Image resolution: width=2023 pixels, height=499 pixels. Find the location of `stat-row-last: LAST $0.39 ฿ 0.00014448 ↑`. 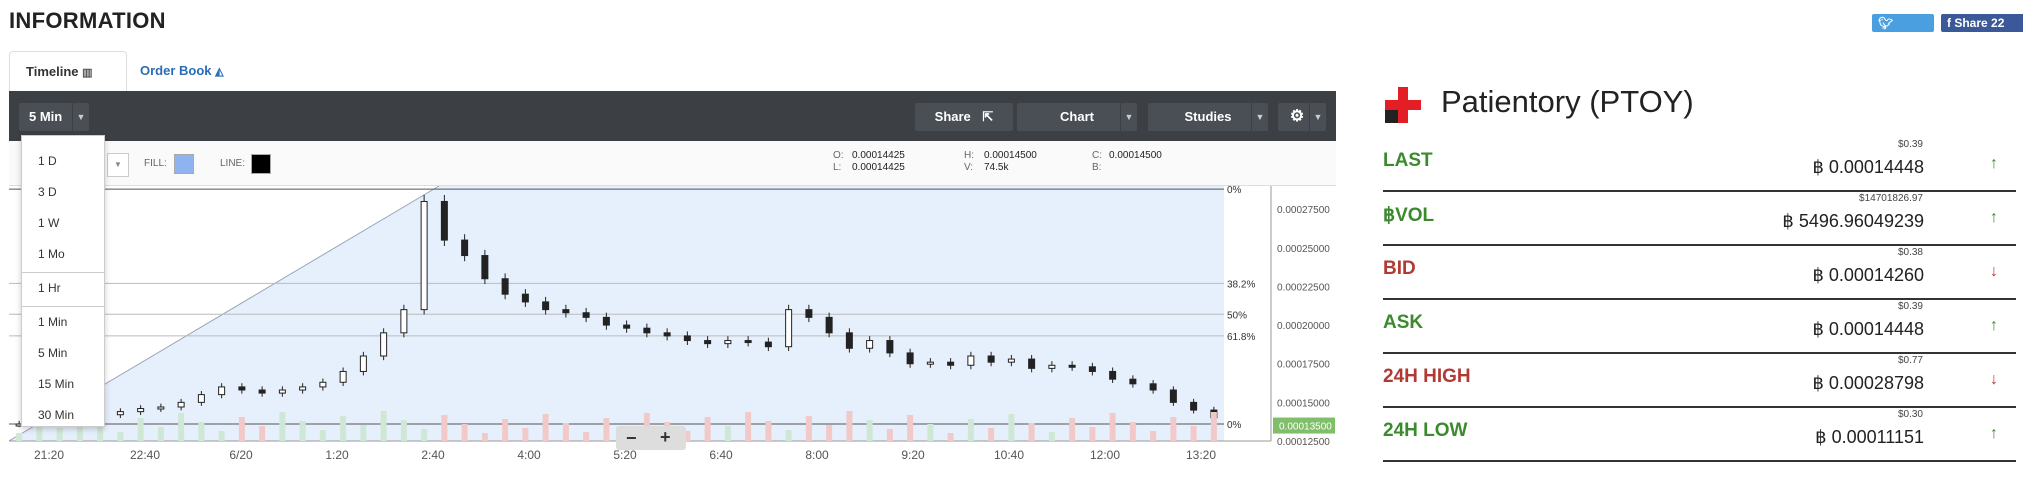

stat-row-last: LAST $0.39 ฿ 0.00014448 ↑ is located at coordinates (1699, 164).